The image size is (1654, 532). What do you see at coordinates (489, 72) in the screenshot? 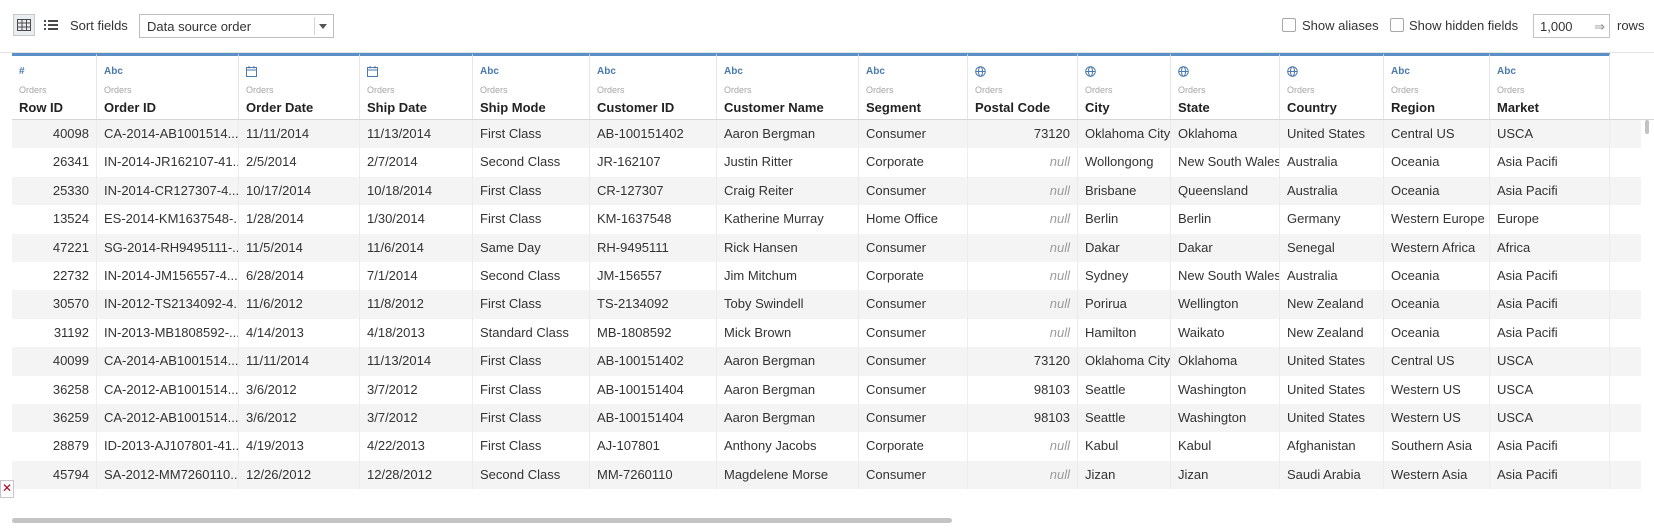
I see `data-type-icon: Abc` at bounding box center [489, 72].